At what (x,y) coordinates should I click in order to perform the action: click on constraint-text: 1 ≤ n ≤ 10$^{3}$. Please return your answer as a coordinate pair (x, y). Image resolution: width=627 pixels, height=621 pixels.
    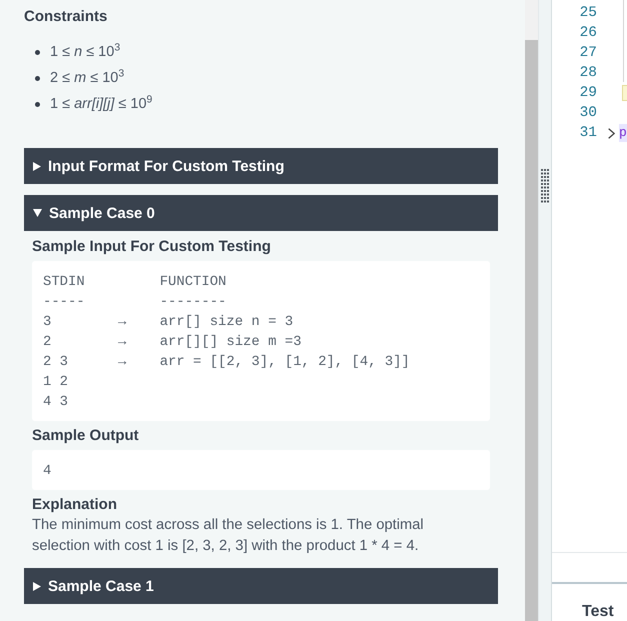
    Looking at the image, I should click on (85, 52).